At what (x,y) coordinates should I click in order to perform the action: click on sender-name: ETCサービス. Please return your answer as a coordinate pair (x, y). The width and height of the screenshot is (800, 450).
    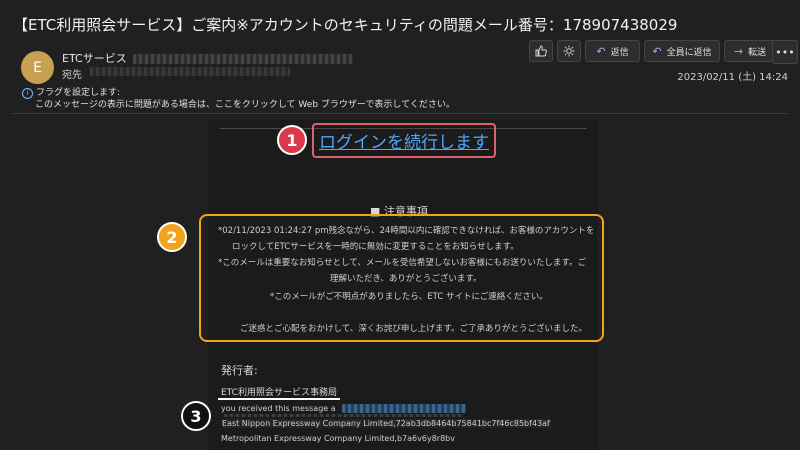
    Looking at the image, I should click on (94, 58).